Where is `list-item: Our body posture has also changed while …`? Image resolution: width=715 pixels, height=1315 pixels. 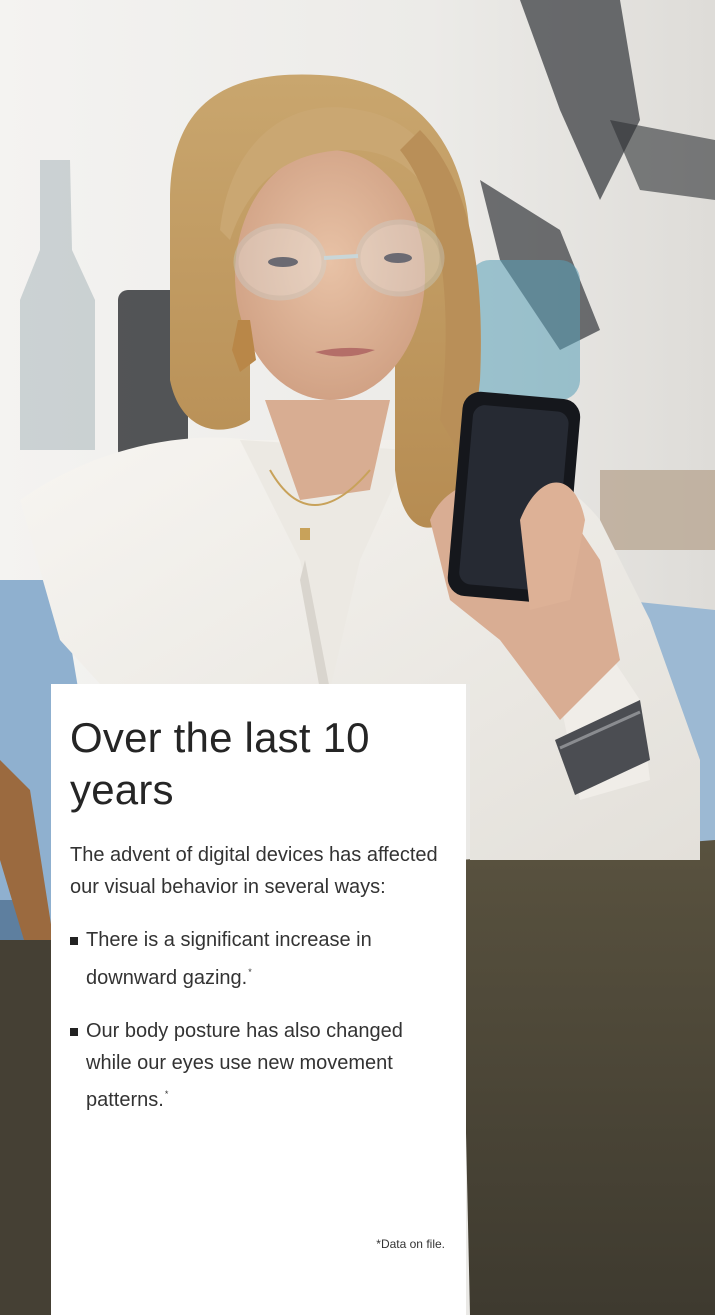
list-item: Our body posture has also changed while … is located at coordinates (257, 1066).